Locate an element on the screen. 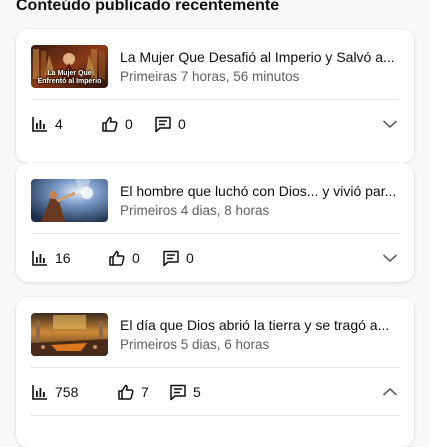 The height and width of the screenshot is (447, 430). video-thumbnail: La Mujer Que Enfrentó al Imperio is located at coordinates (69, 66).